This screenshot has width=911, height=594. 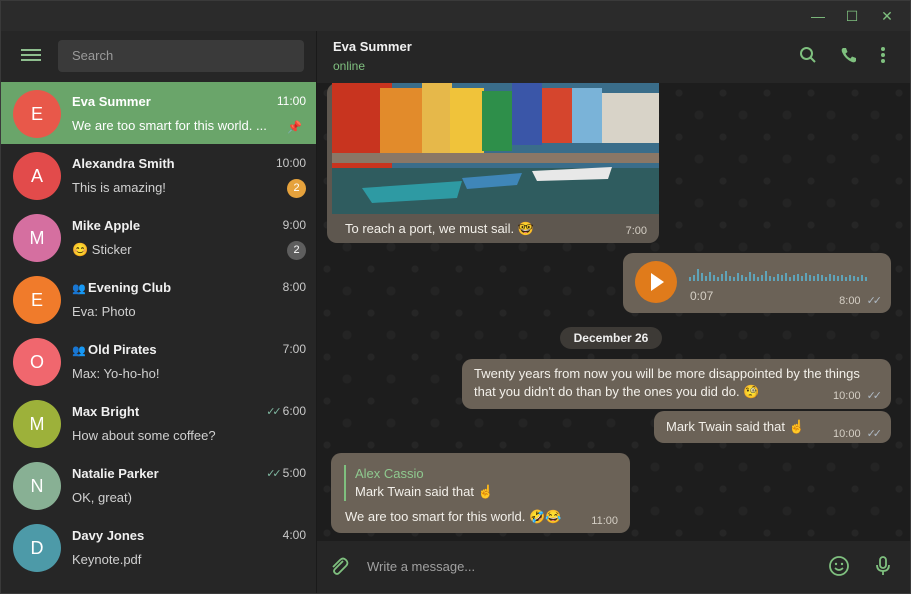 What do you see at coordinates (290, 163) in the screenshot?
I see `chat-time: 10:00` at bounding box center [290, 163].